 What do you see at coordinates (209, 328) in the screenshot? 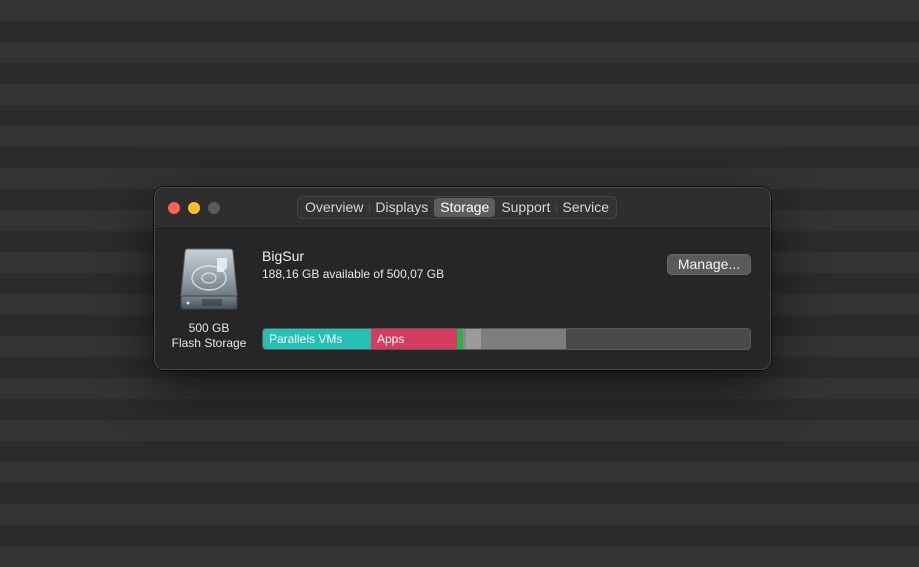
I see `drive-size-label: 500 GB` at bounding box center [209, 328].